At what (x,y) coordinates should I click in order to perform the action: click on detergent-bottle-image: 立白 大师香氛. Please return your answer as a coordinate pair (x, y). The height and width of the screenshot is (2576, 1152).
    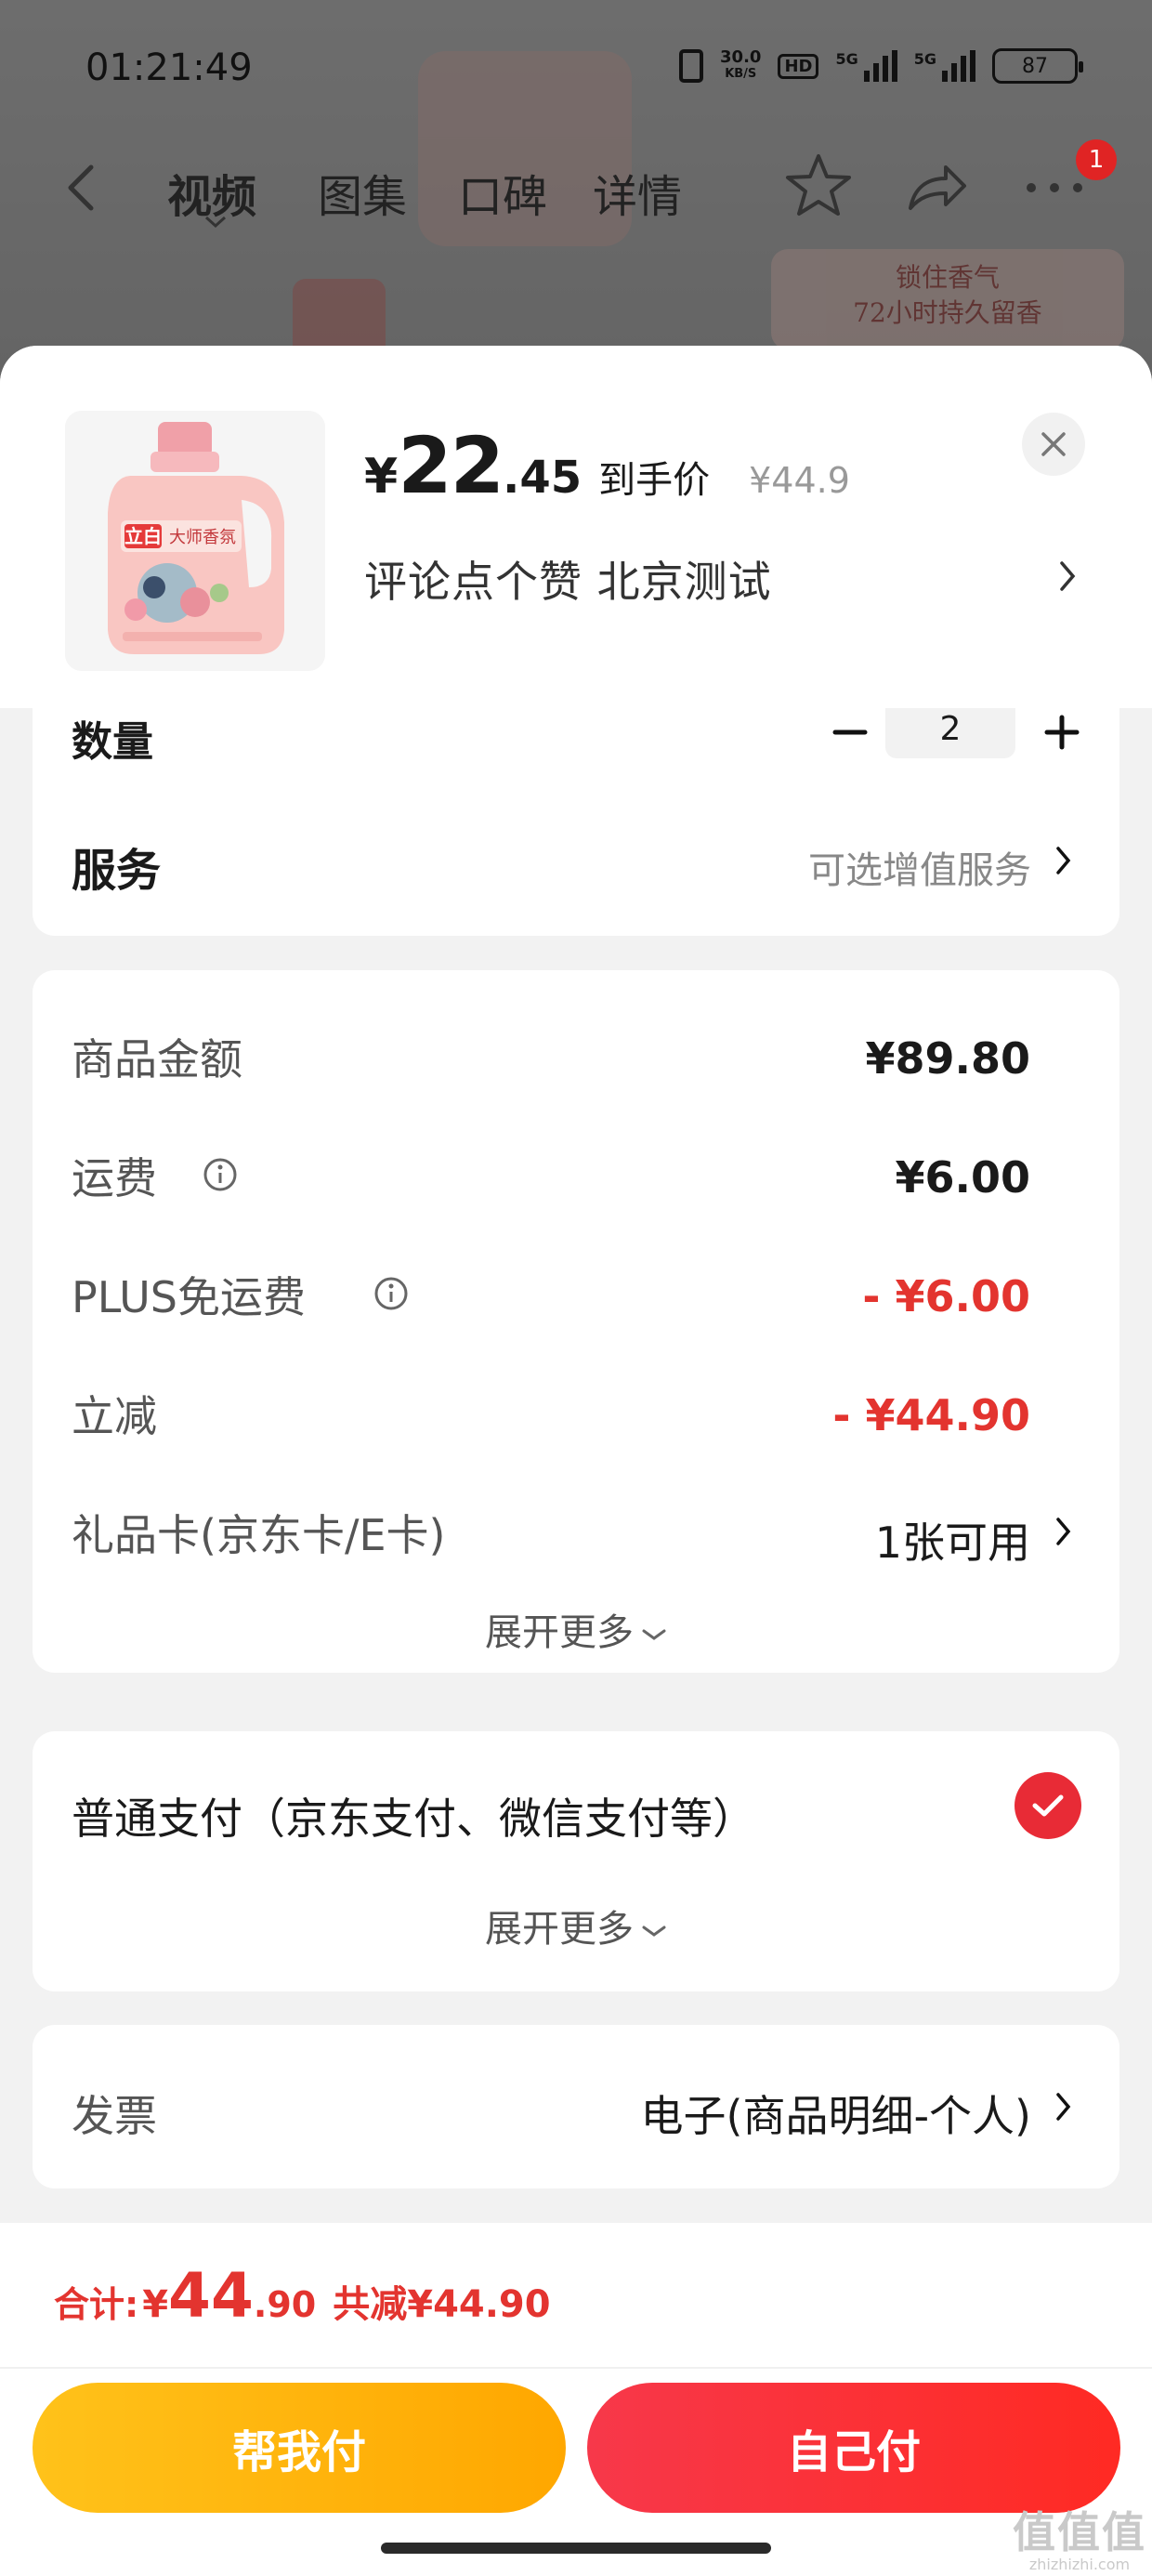
    Looking at the image, I should click on (195, 541).